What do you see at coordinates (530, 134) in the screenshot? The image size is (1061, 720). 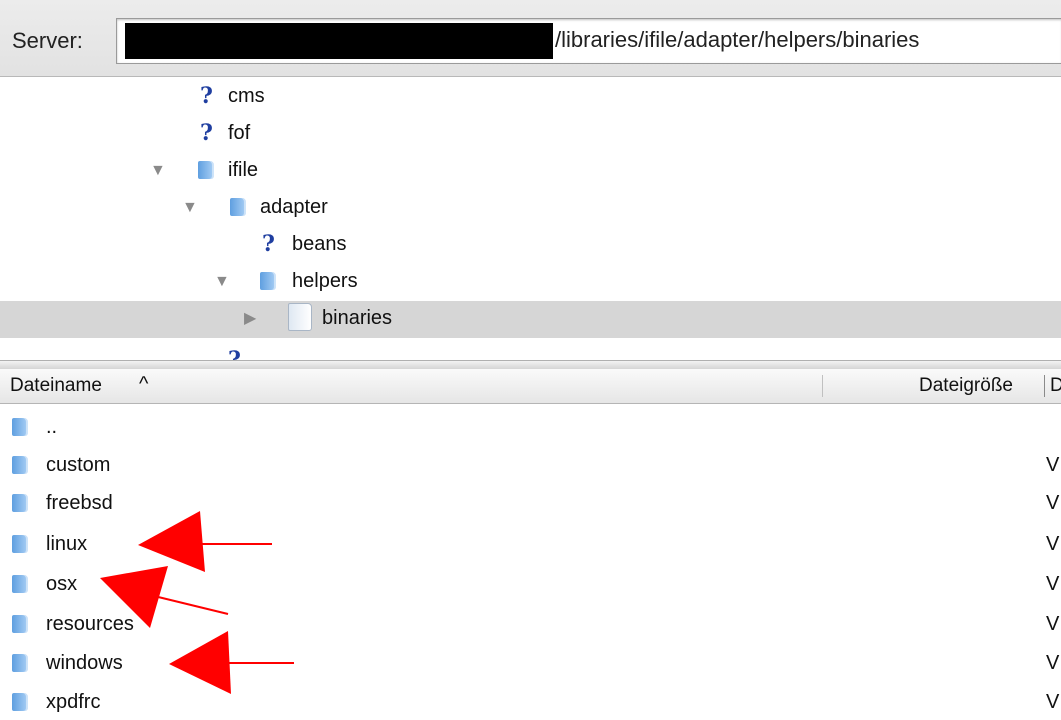 I see `tree-item-fof: ? fof` at bounding box center [530, 134].